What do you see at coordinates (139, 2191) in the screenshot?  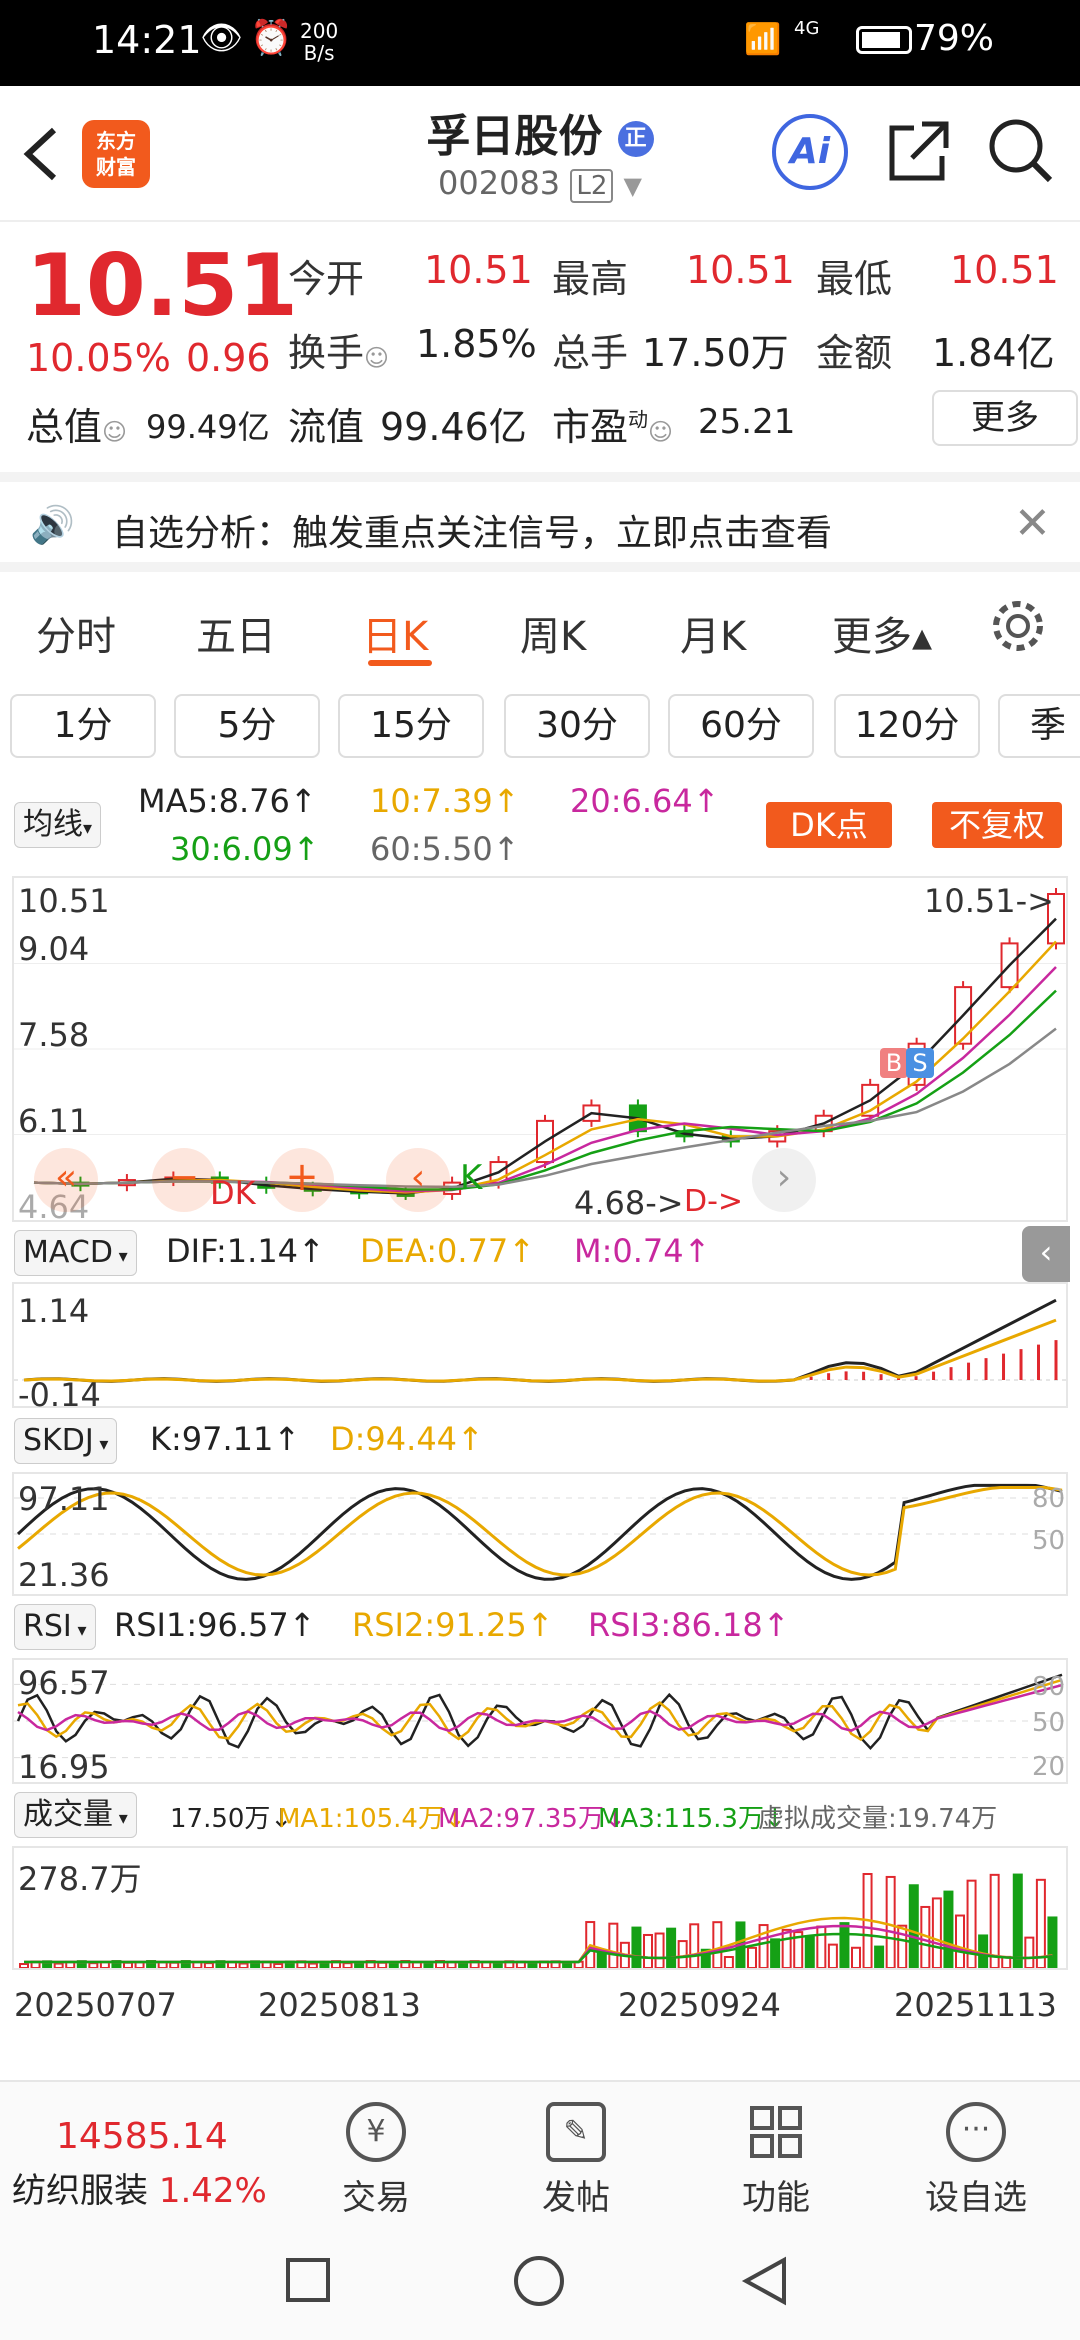 I see `index-row: 纺织服装 1.42%` at bounding box center [139, 2191].